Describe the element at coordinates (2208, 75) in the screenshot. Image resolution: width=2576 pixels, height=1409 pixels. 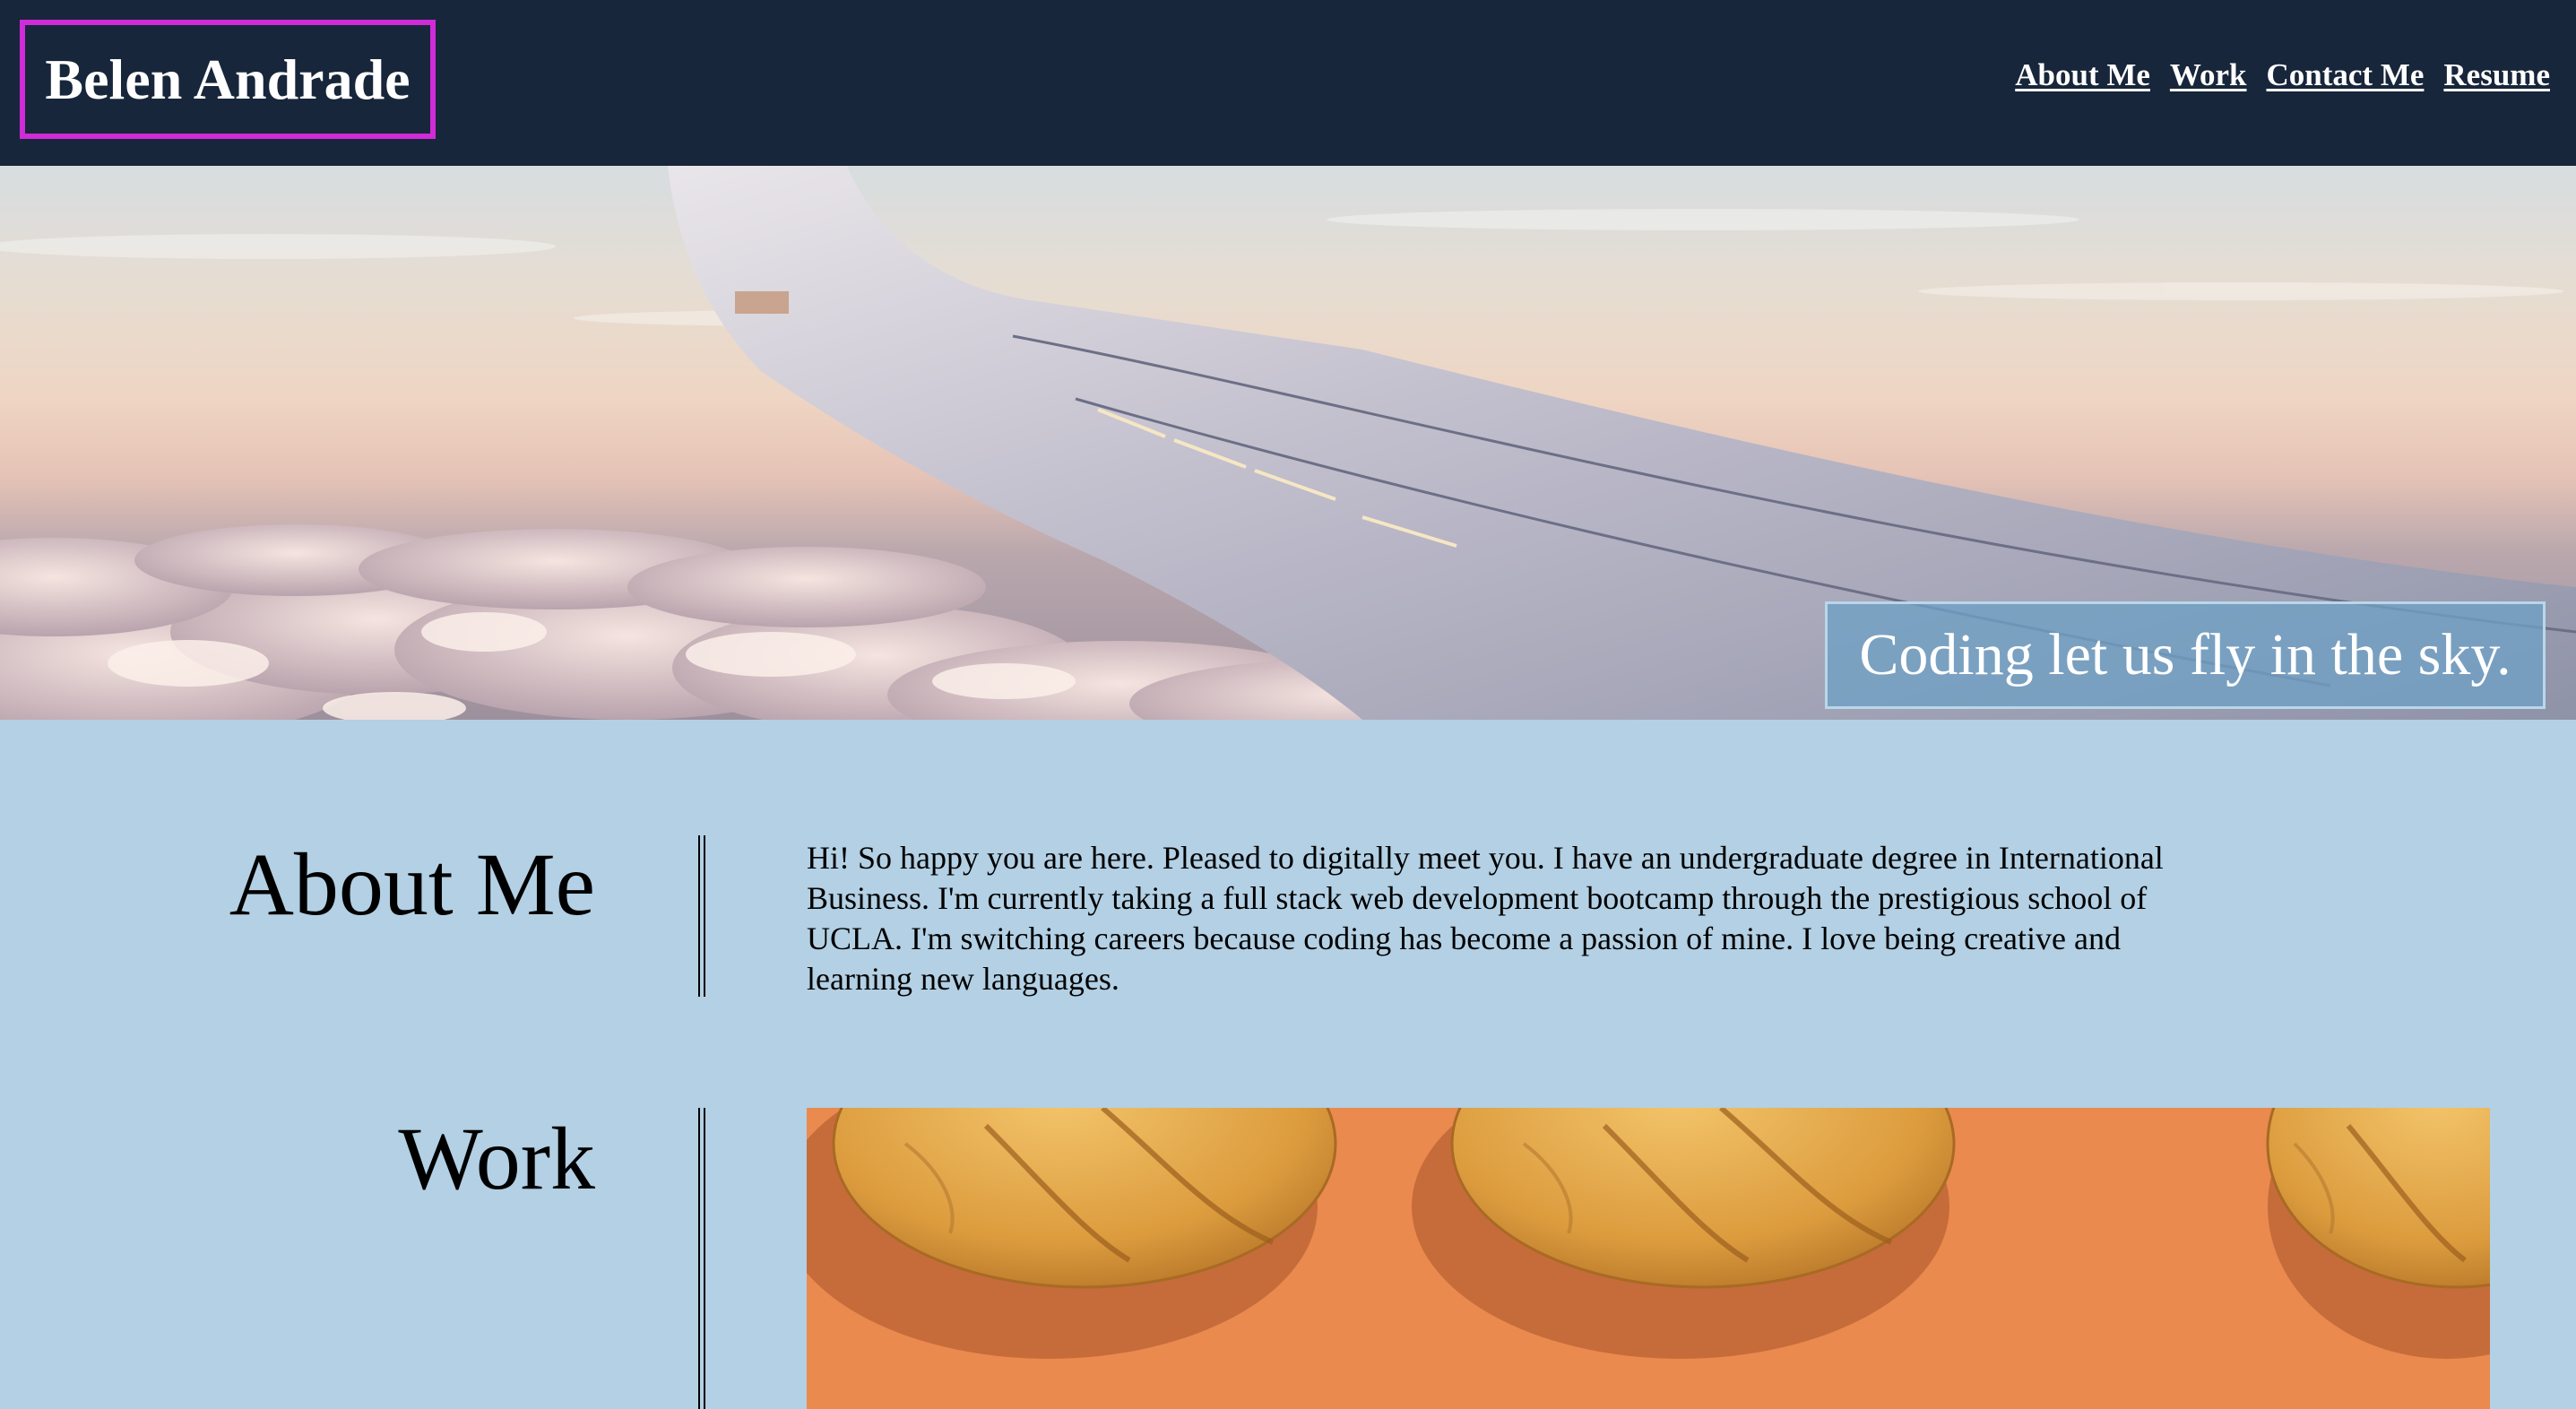
I see `nav-link-work: Work` at that location.